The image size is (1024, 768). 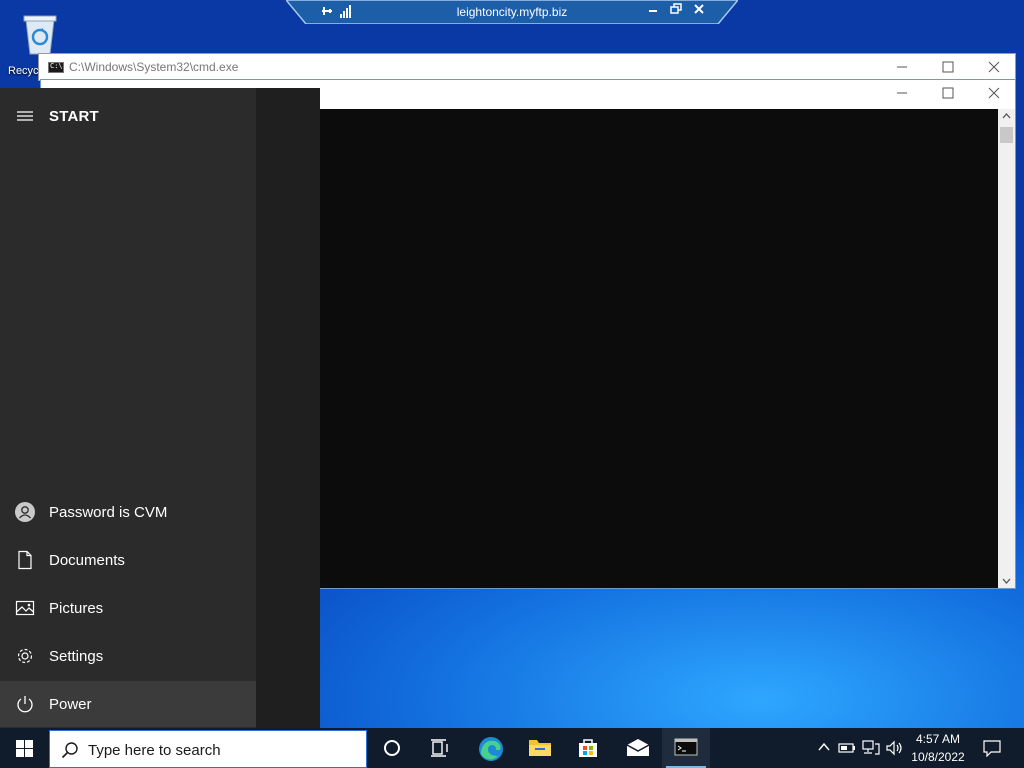 What do you see at coordinates (938, 757) in the screenshot?
I see `clock-date: 10/8/2022` at bounding box center [938, 757].